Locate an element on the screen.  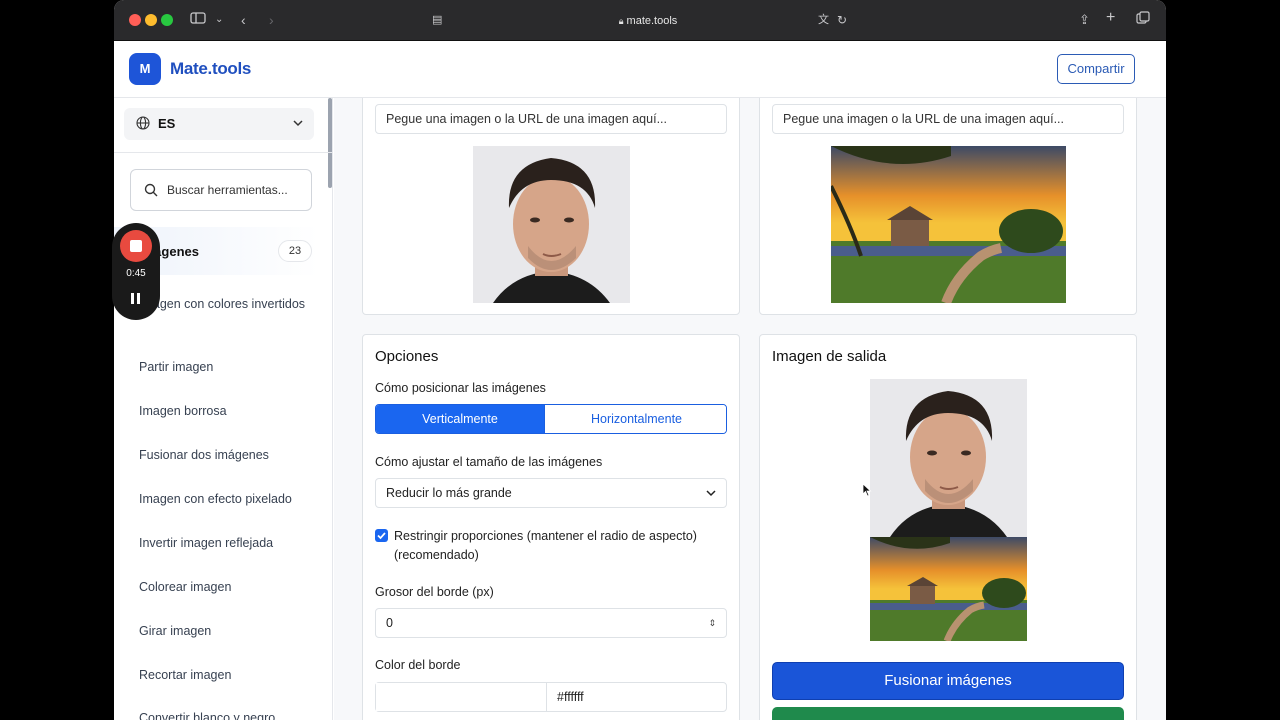
border-width-value: 0 is located at coordinates (389, 623).